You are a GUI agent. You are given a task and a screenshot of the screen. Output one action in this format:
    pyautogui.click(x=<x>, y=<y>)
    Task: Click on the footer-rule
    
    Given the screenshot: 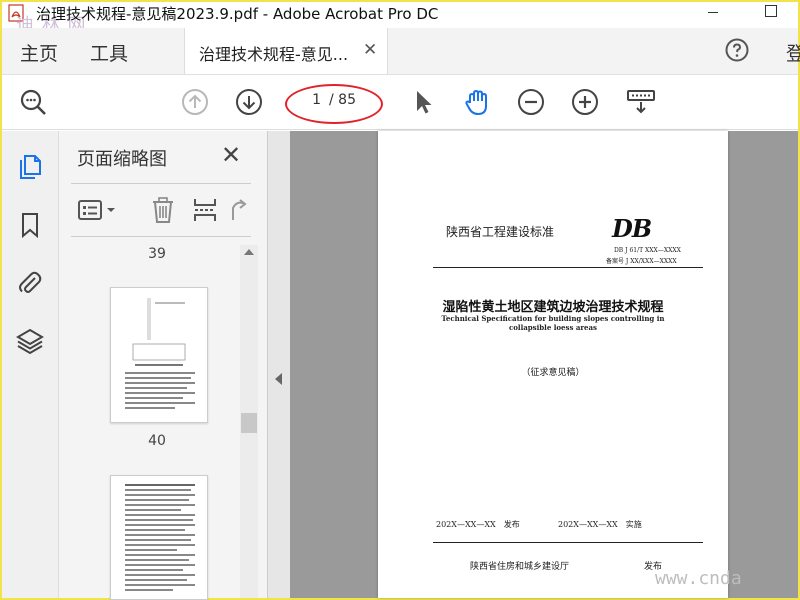 What is the action you would take?
    pyautogui.click(x=568, y=542)
    